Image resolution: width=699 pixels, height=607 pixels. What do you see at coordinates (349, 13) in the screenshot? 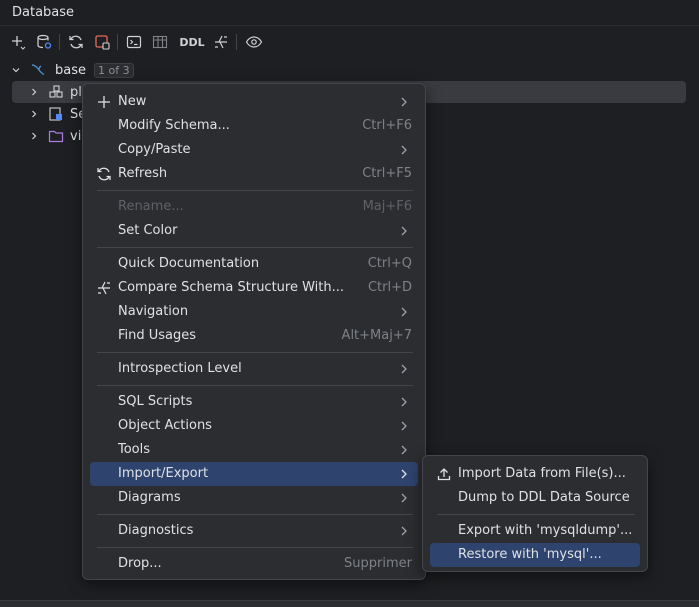
I see `panel-title: Database` at bounding box center [349, 13].